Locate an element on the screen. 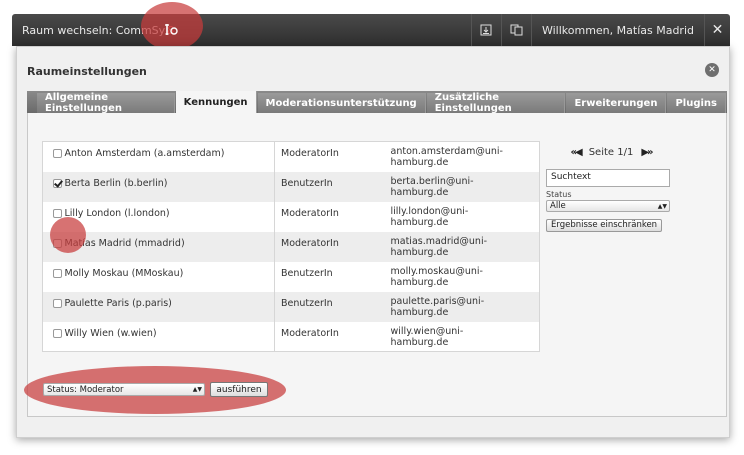 Image resolution: width=744 pixels, height=455 pixels. member-email-line1: lilly.london@uni- is located at coordinates (429, 211).